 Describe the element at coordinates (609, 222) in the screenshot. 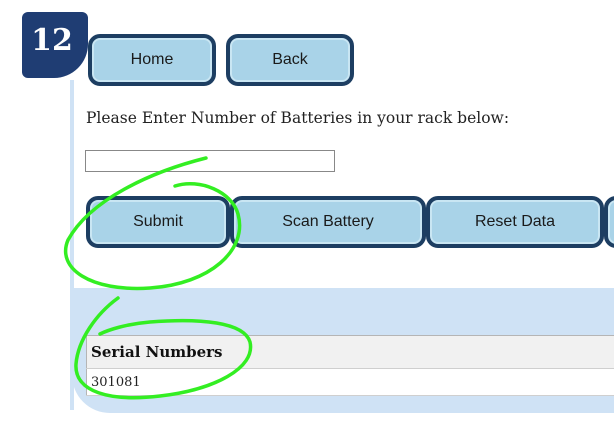

I see `next-button-partial` at that location.